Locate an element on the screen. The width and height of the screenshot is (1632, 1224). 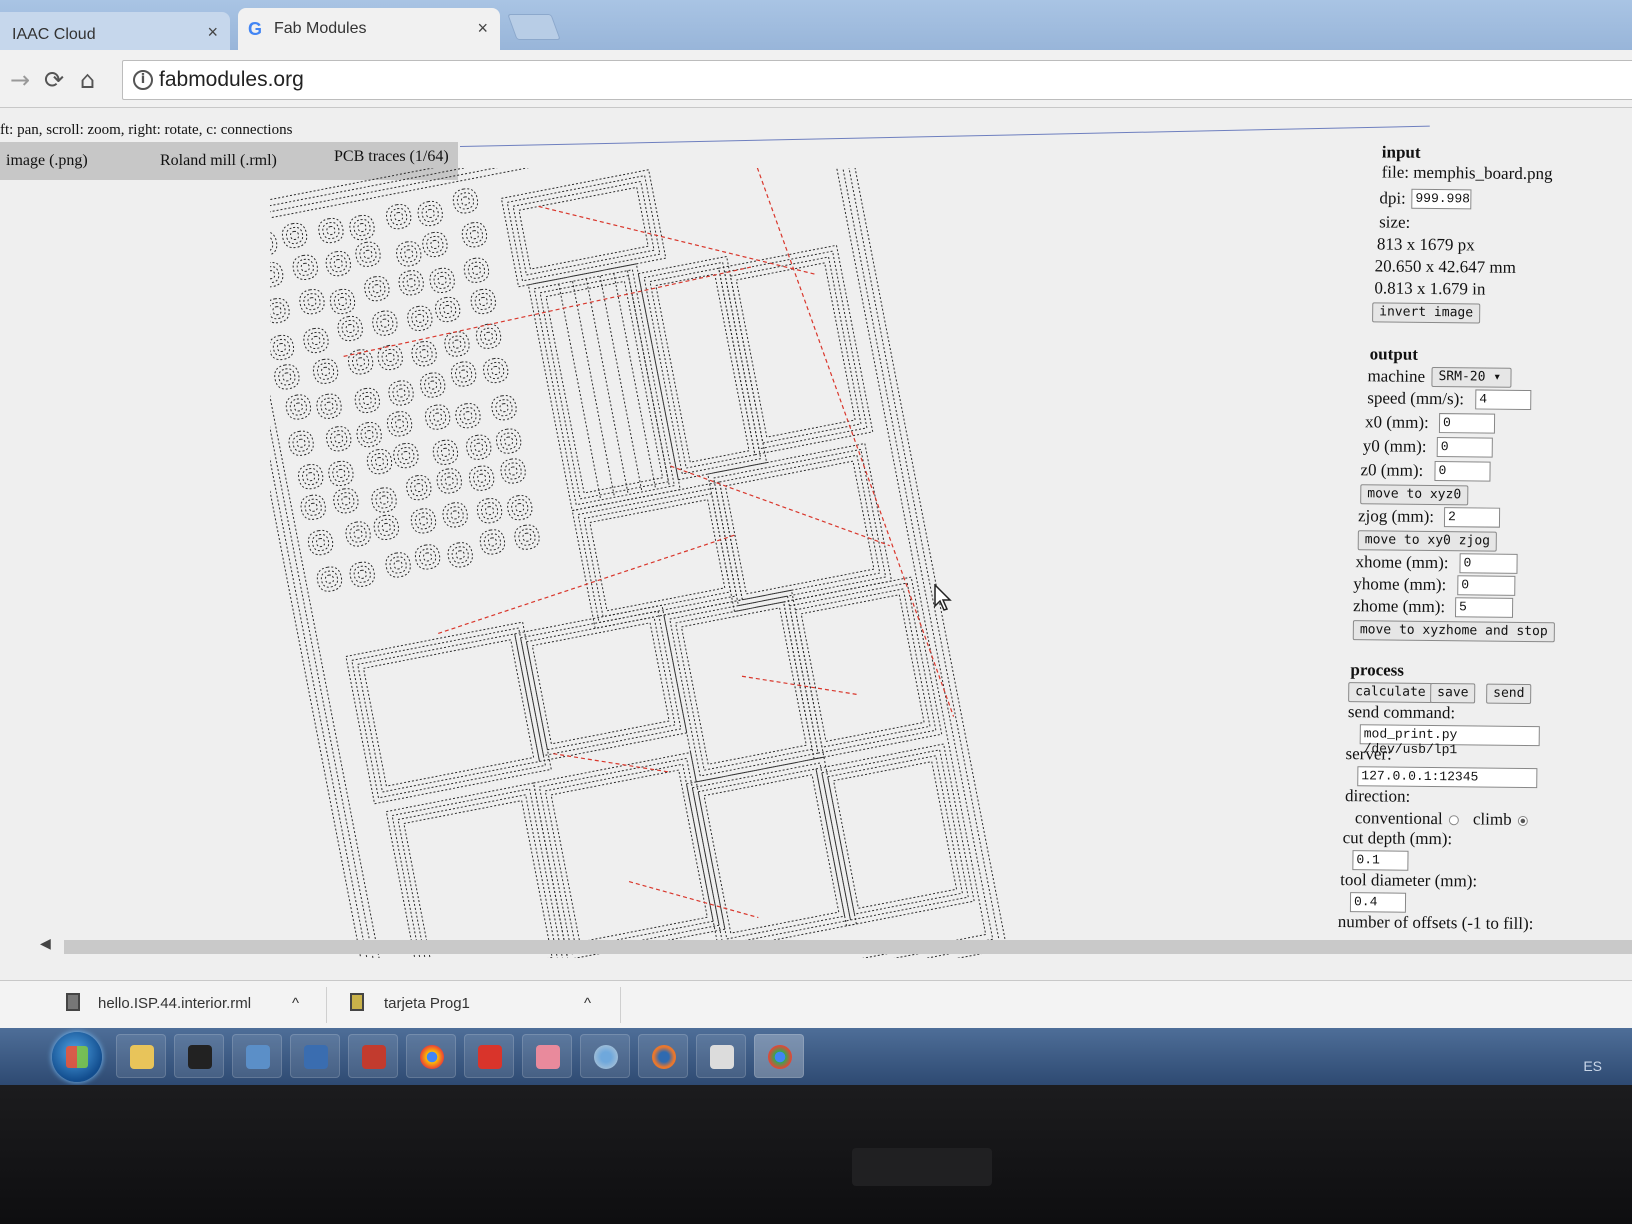
x0-field: 0 is located at coordinates (1467, 423).